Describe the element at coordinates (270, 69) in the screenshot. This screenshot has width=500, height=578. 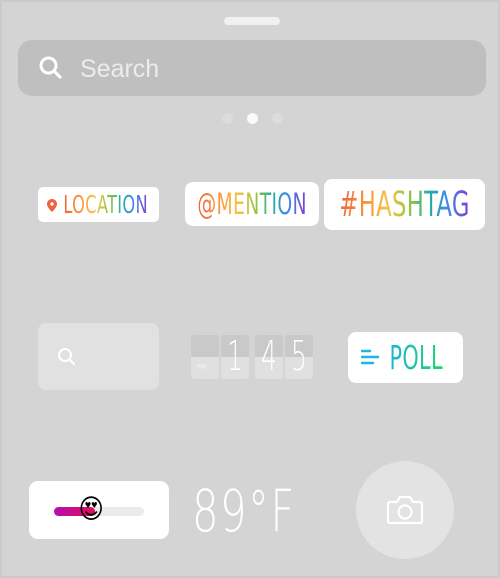
I see `search-input` at that location.